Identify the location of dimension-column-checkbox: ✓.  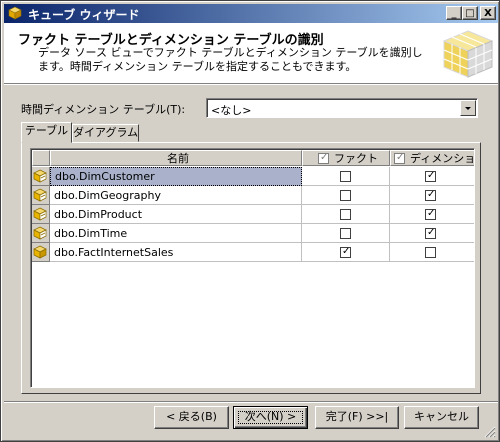
(399, 158).